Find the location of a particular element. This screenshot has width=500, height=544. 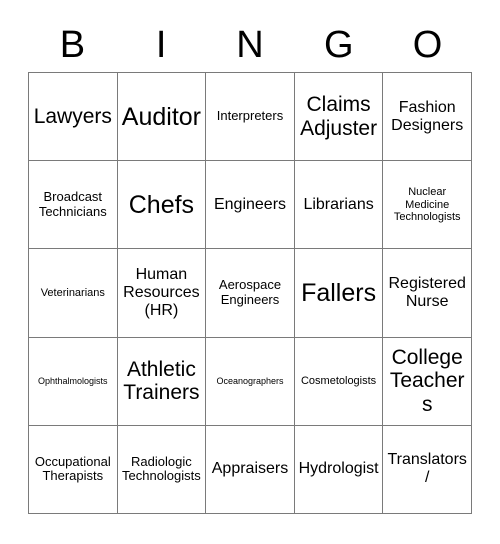

bingo-cell-label: Cosmetologists is located at coordinates (338, 381).